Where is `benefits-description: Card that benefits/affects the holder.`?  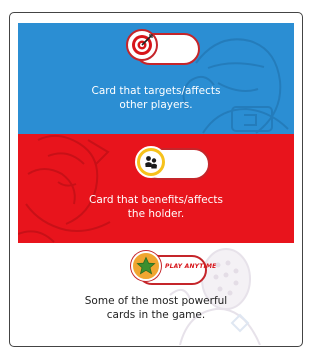 benefits-description: Card that benefits/affects the holder. is located at coordinates (156, 207).